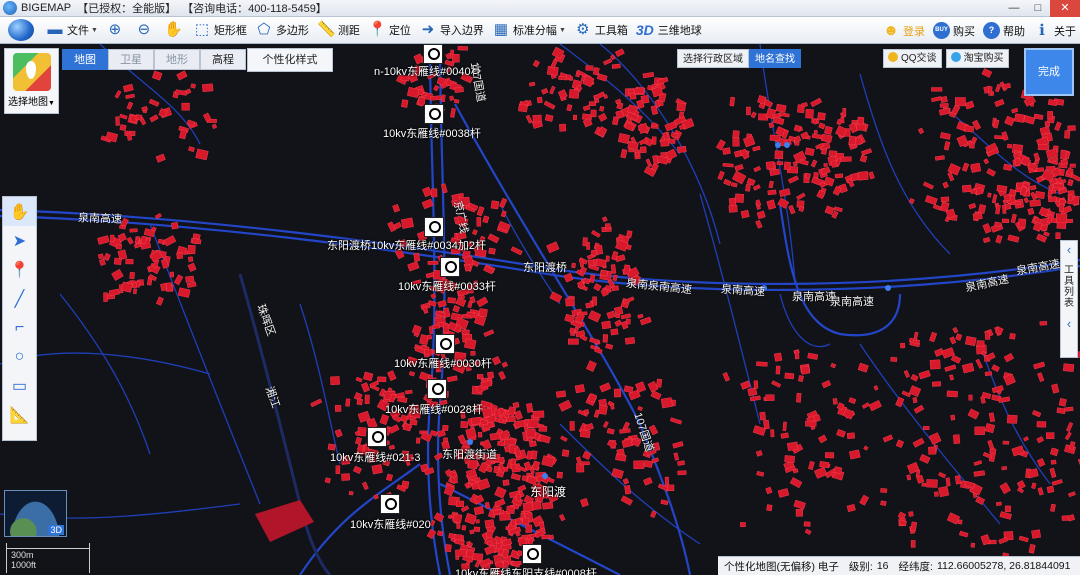 This screenshot has width=1080, height=575. Describe the element at coordinates (601, 30) in the screenshot. I see `toolbox-button: ⚙ 工具箱` at that location.